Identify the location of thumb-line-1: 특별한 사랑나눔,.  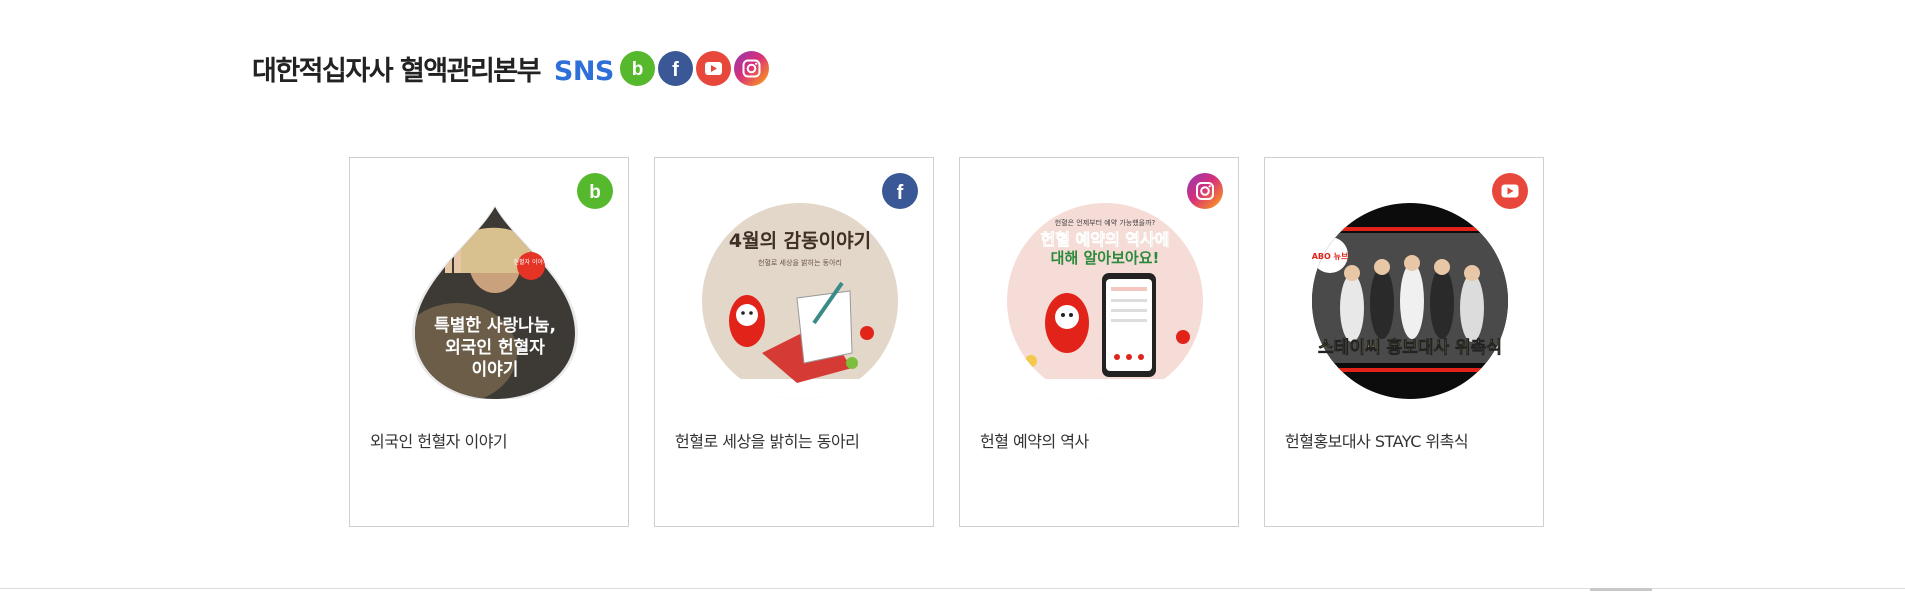
(495, 326).